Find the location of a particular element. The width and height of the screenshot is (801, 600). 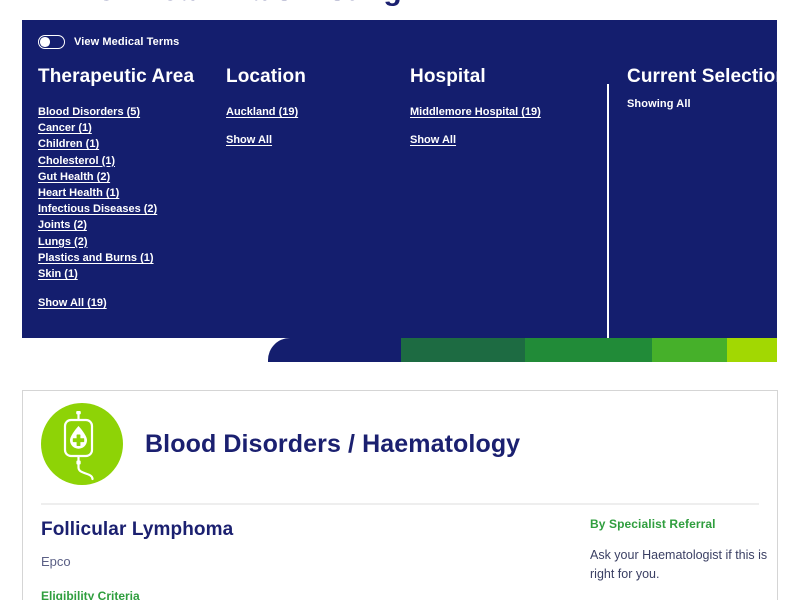

column-title-hospital: Hospital is located at coordinates (448, 76).